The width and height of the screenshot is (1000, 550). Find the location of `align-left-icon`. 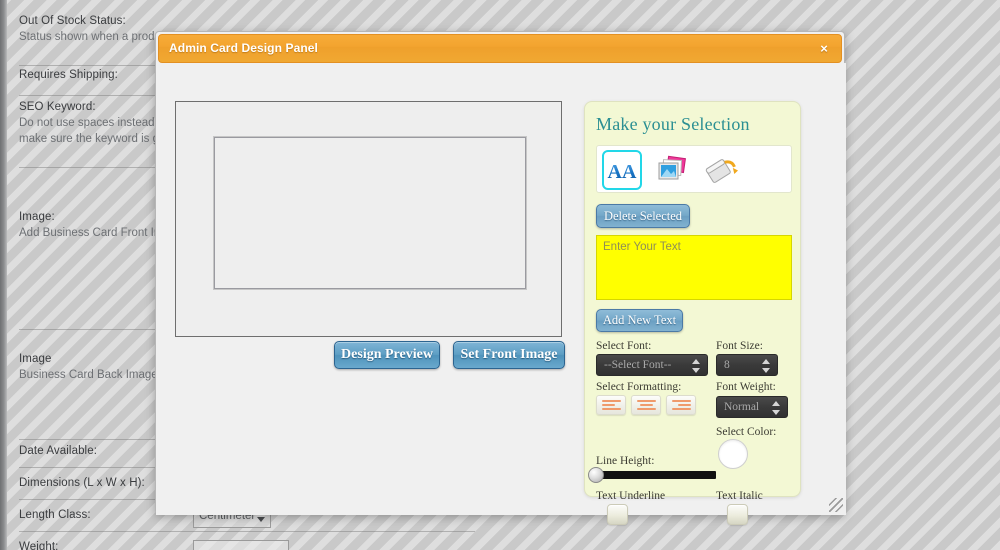

align-left-icon is located at coordinates (611, 405).